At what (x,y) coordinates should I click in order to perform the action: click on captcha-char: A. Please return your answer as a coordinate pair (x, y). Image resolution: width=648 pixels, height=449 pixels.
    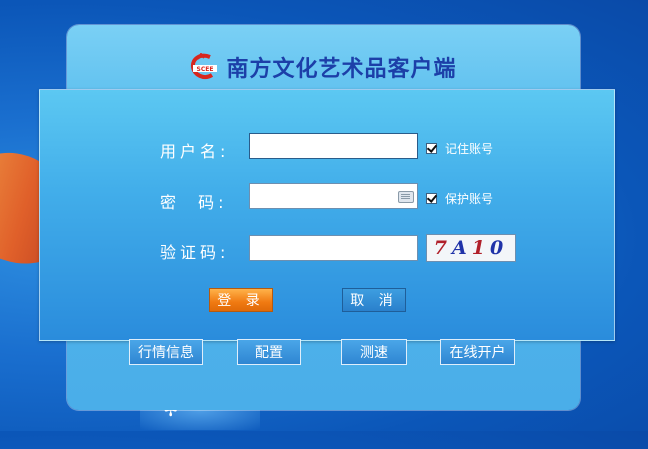
    Looking at the image, I should click on (462, 248).